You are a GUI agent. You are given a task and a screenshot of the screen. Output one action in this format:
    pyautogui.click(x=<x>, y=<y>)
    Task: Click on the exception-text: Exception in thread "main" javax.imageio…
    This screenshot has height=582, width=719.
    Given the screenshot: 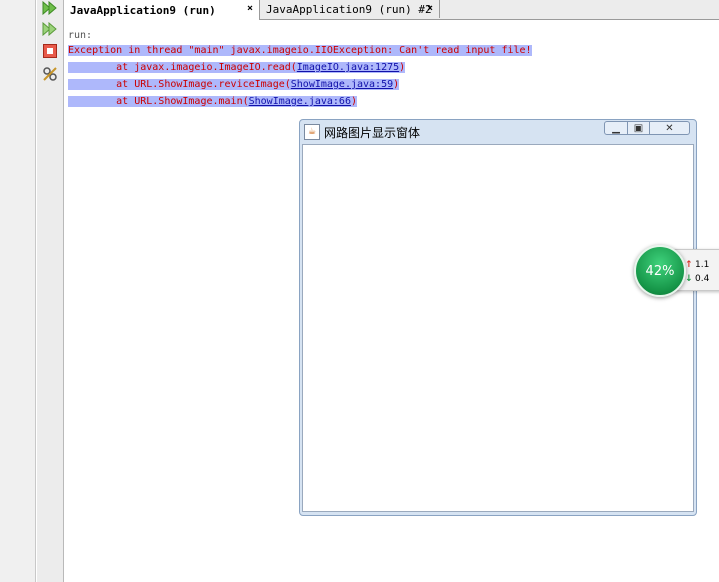 What is the action you would take?
    pyautogui.click(x=300, y=50)
    